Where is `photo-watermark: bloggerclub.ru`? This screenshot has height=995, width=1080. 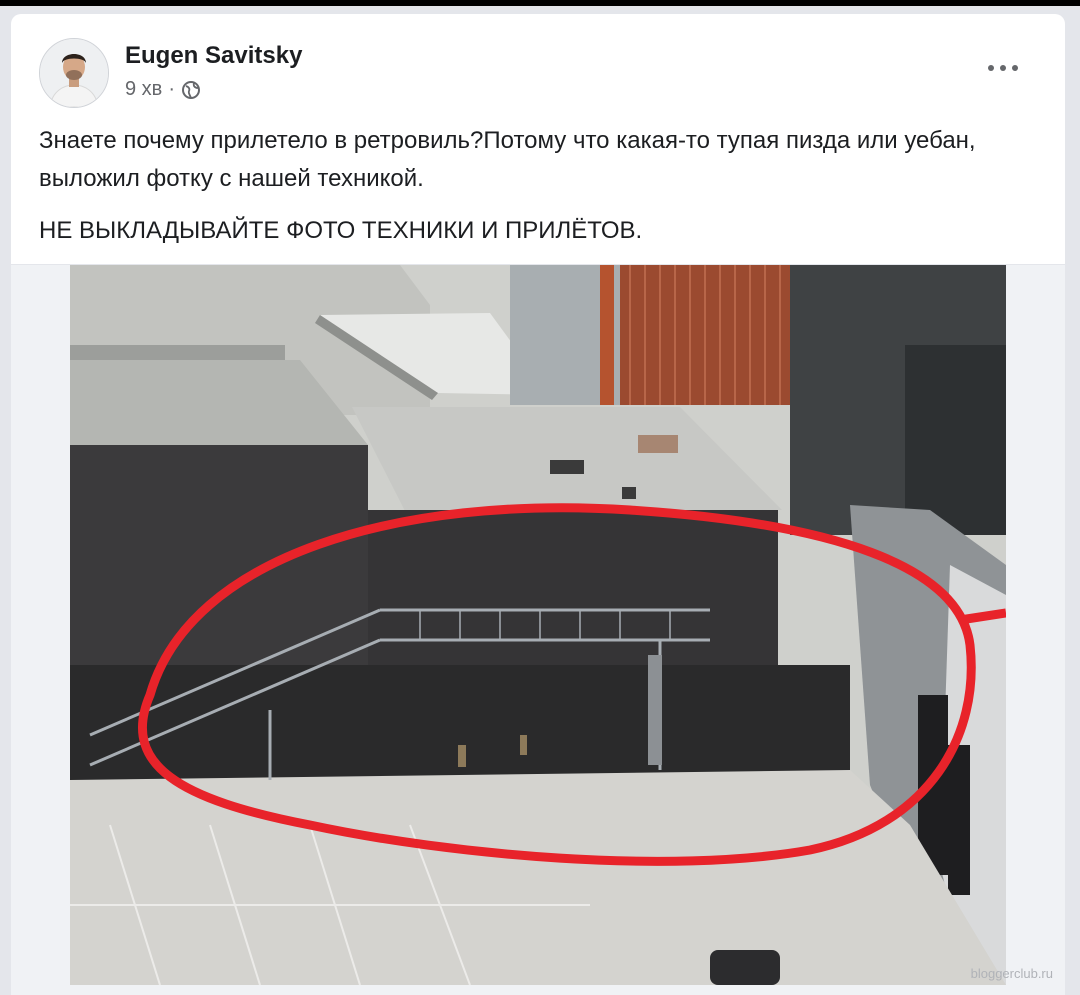 photo-watermark: bloggerclub.ru is located at coordinates (1011, 973).